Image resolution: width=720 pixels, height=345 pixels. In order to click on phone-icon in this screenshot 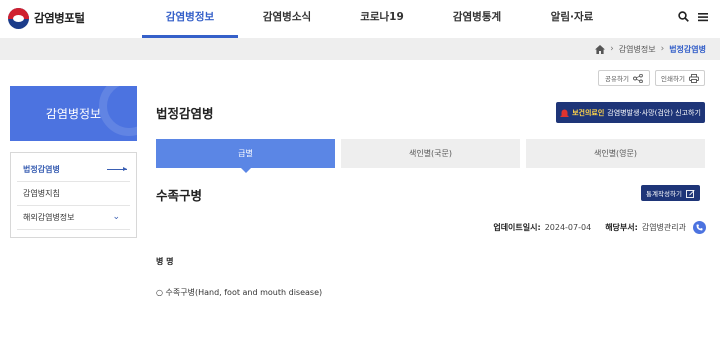, I will do `click(699, 227)`.